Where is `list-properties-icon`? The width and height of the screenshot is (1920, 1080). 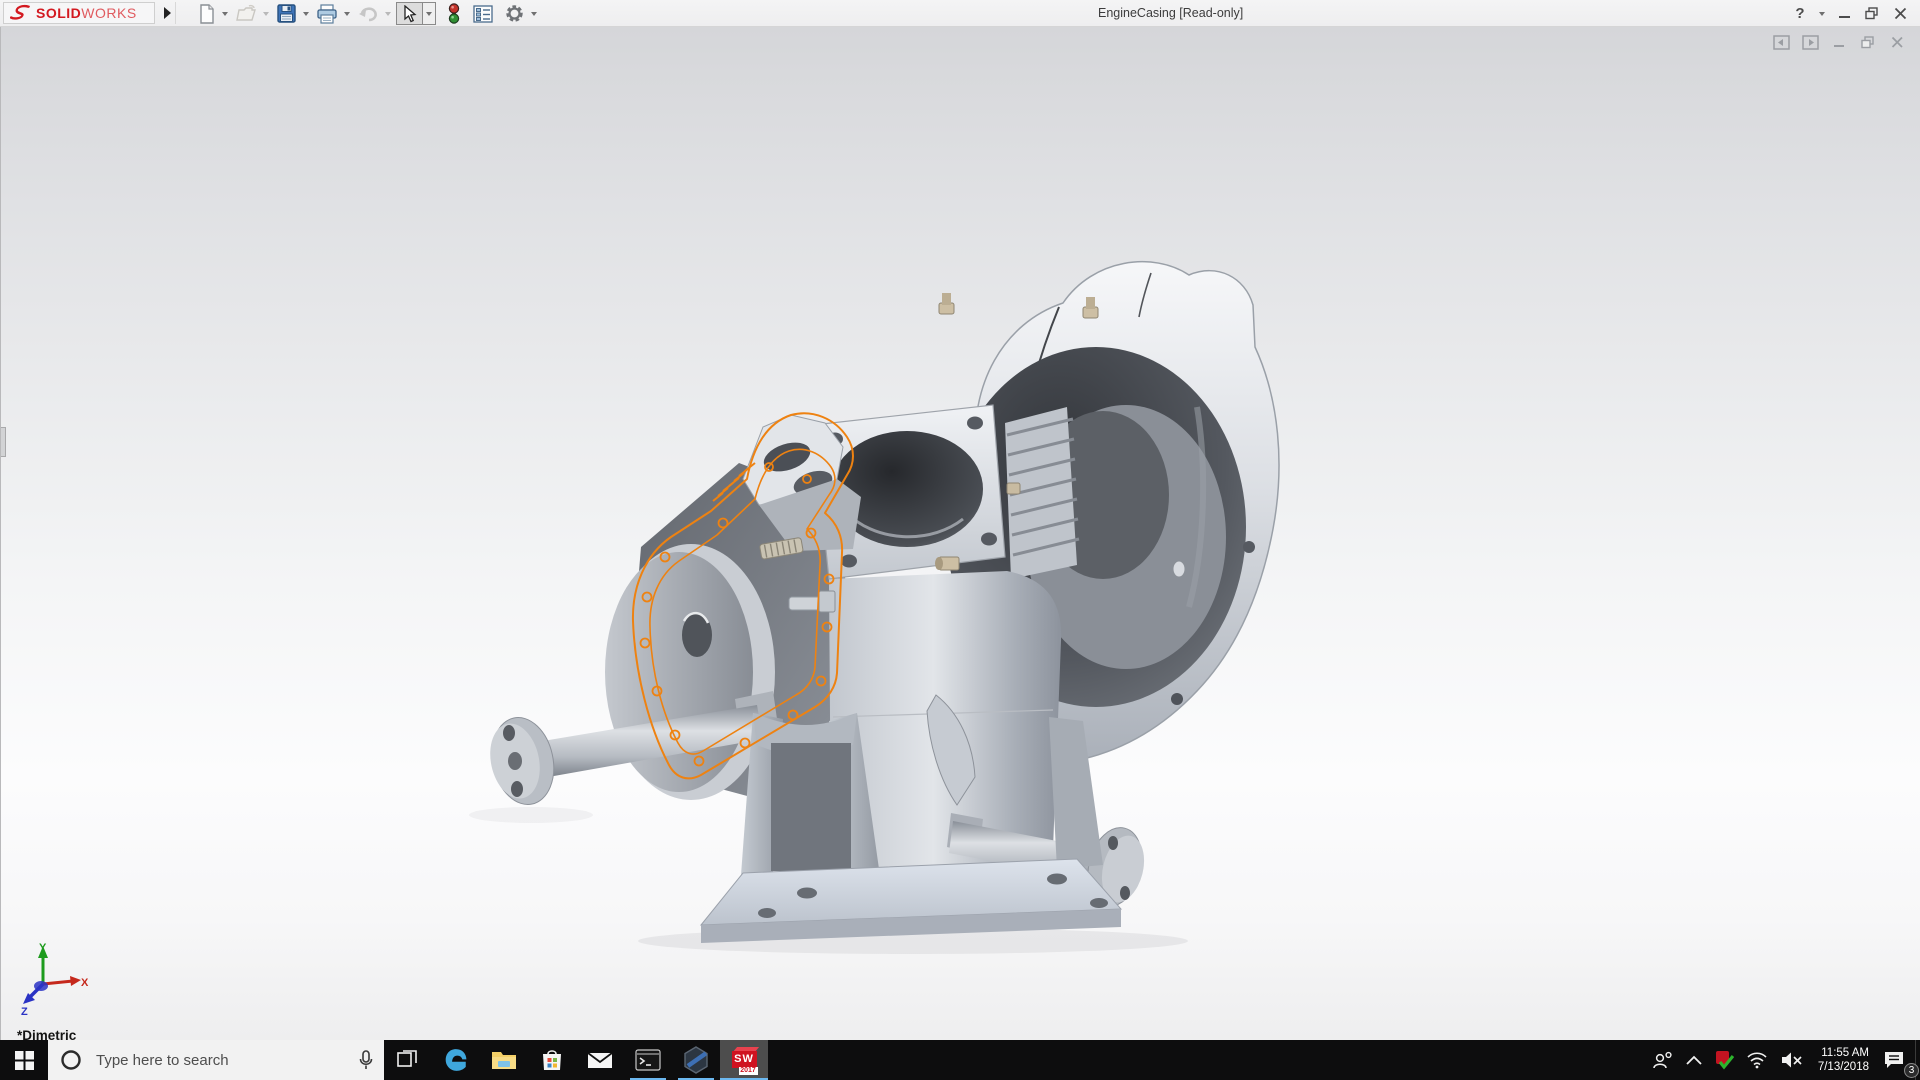
list-properties-icon is located at coordinates (483, 13).